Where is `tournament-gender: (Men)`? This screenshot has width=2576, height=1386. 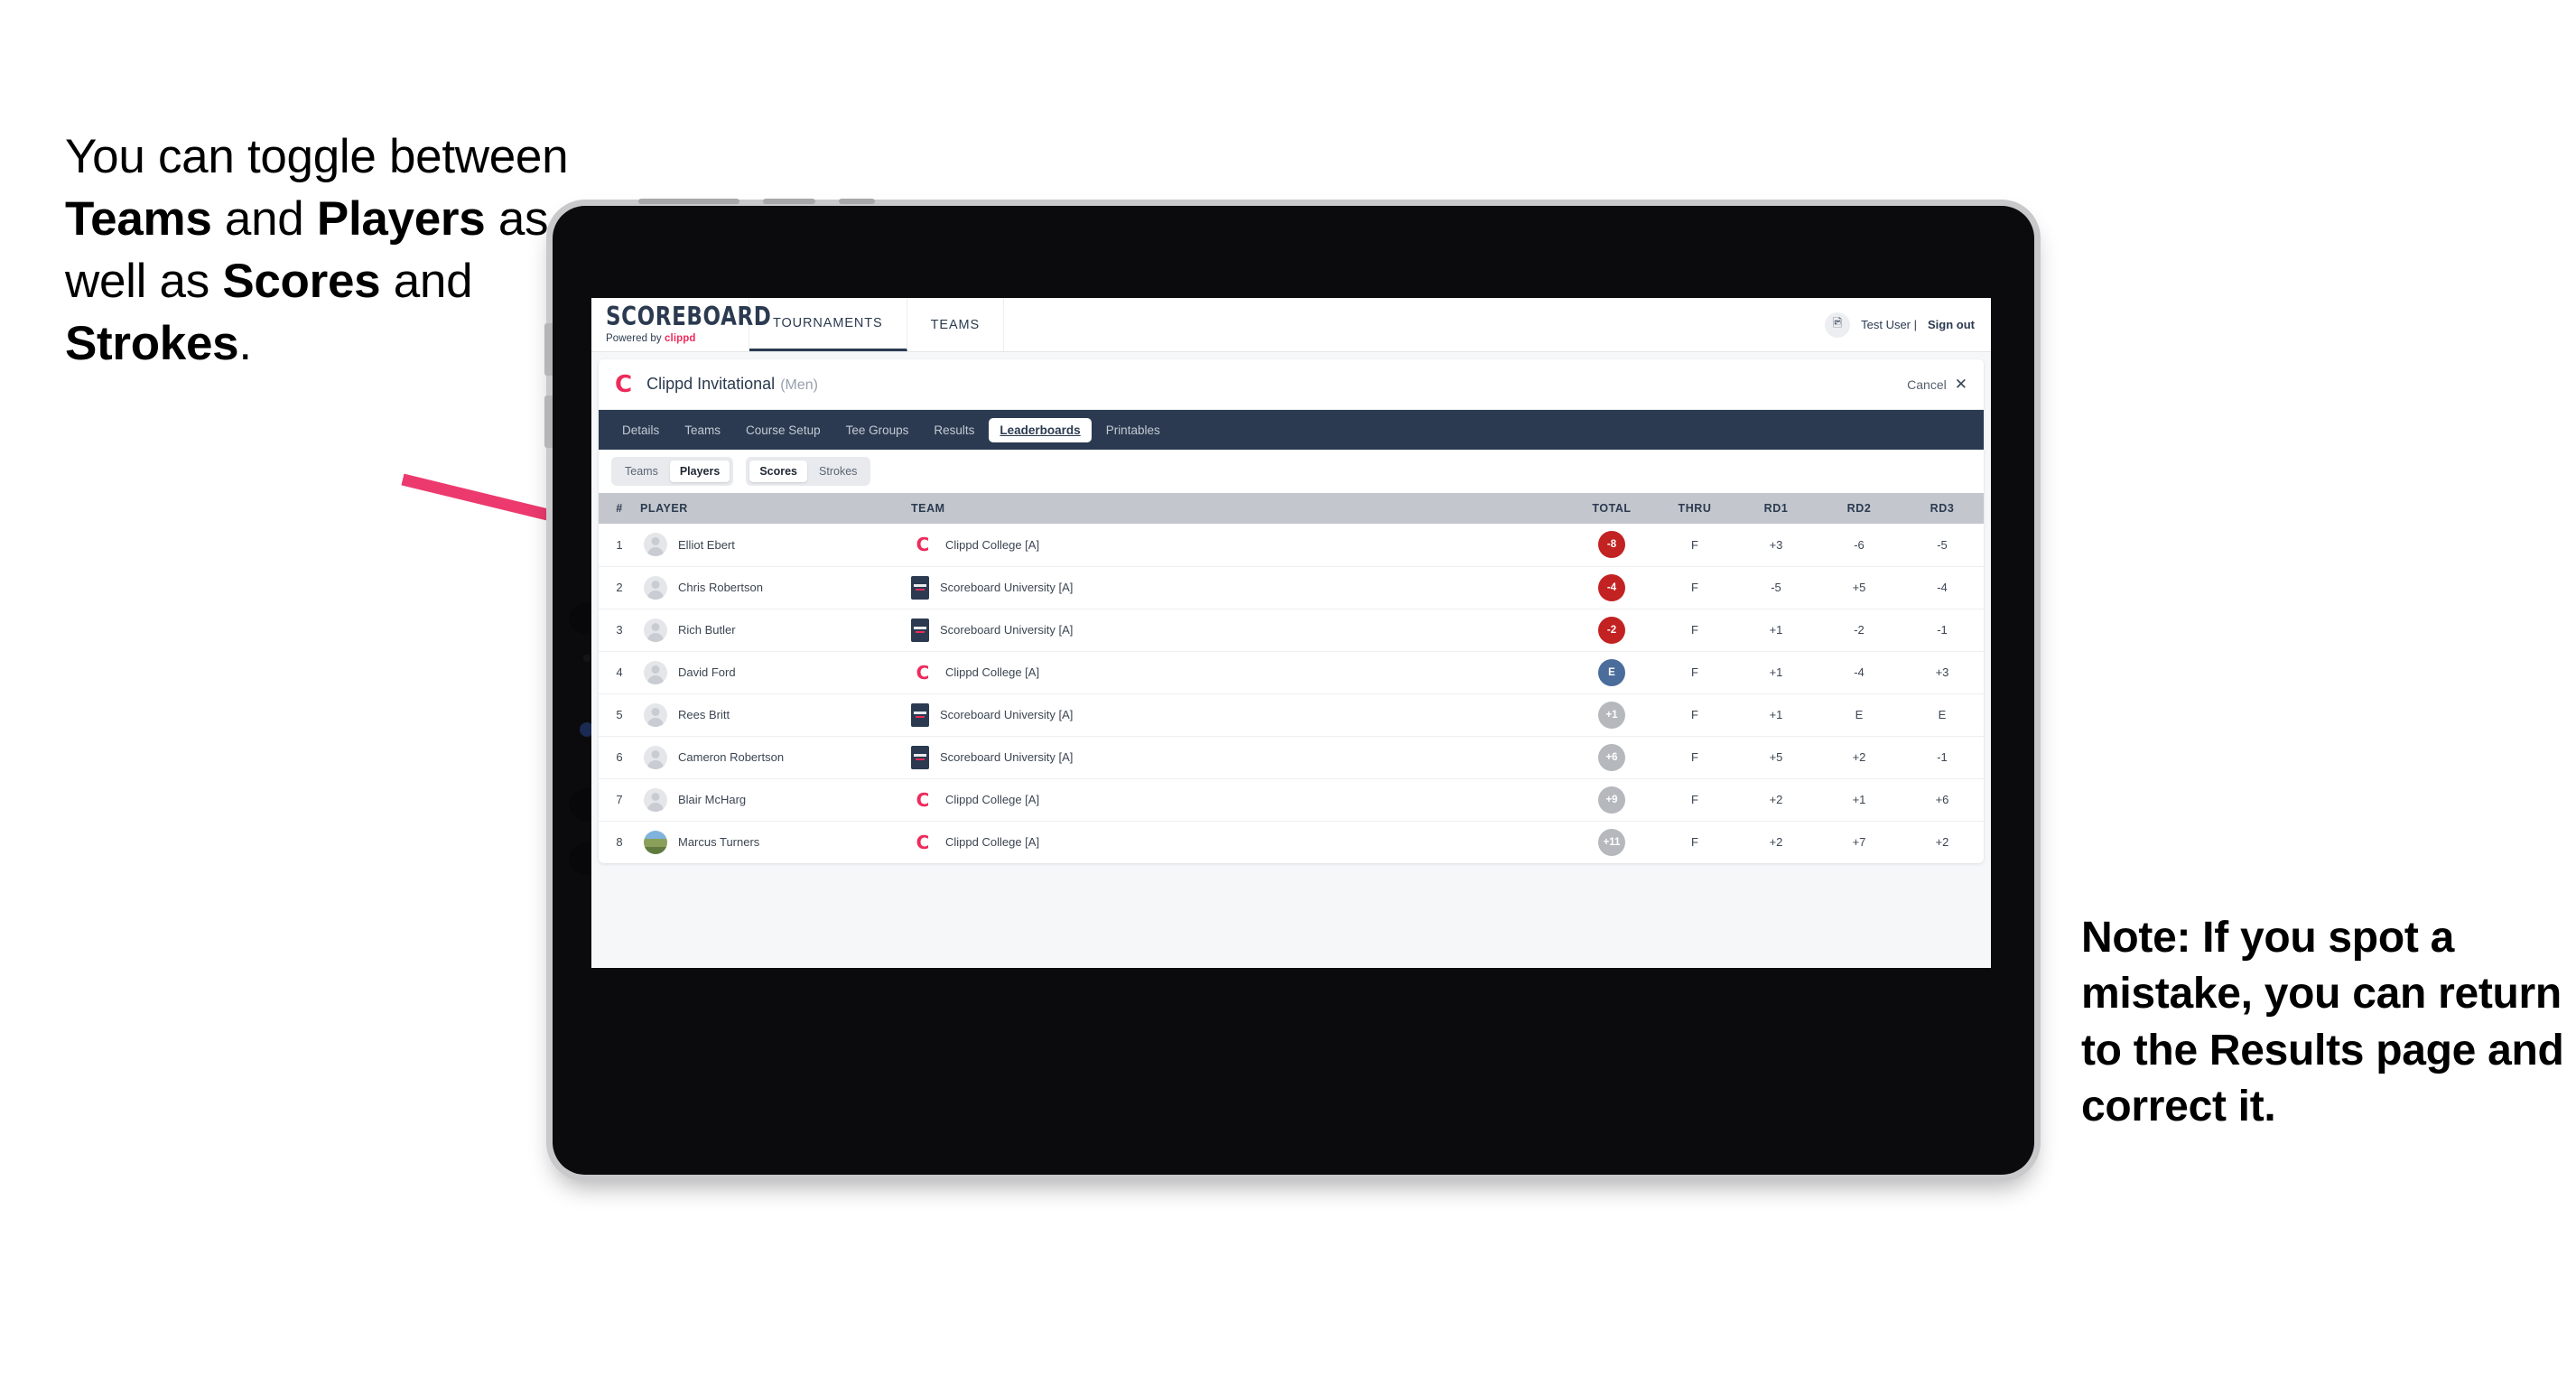 tournament-gender: (Men) is located at coordinates (799, 385).